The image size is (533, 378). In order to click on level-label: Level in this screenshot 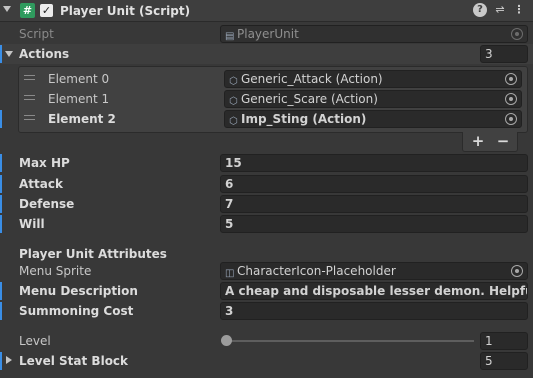, I will do `click(35, 341)`.